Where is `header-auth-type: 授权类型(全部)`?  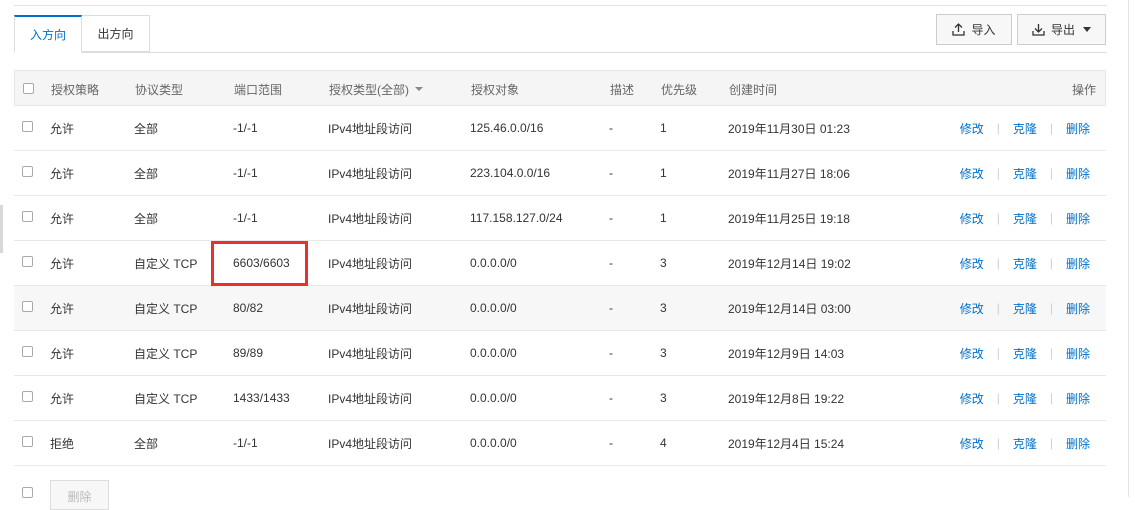 header-auth-type: 授权类型(全部) is located at coordinates (376, 89).